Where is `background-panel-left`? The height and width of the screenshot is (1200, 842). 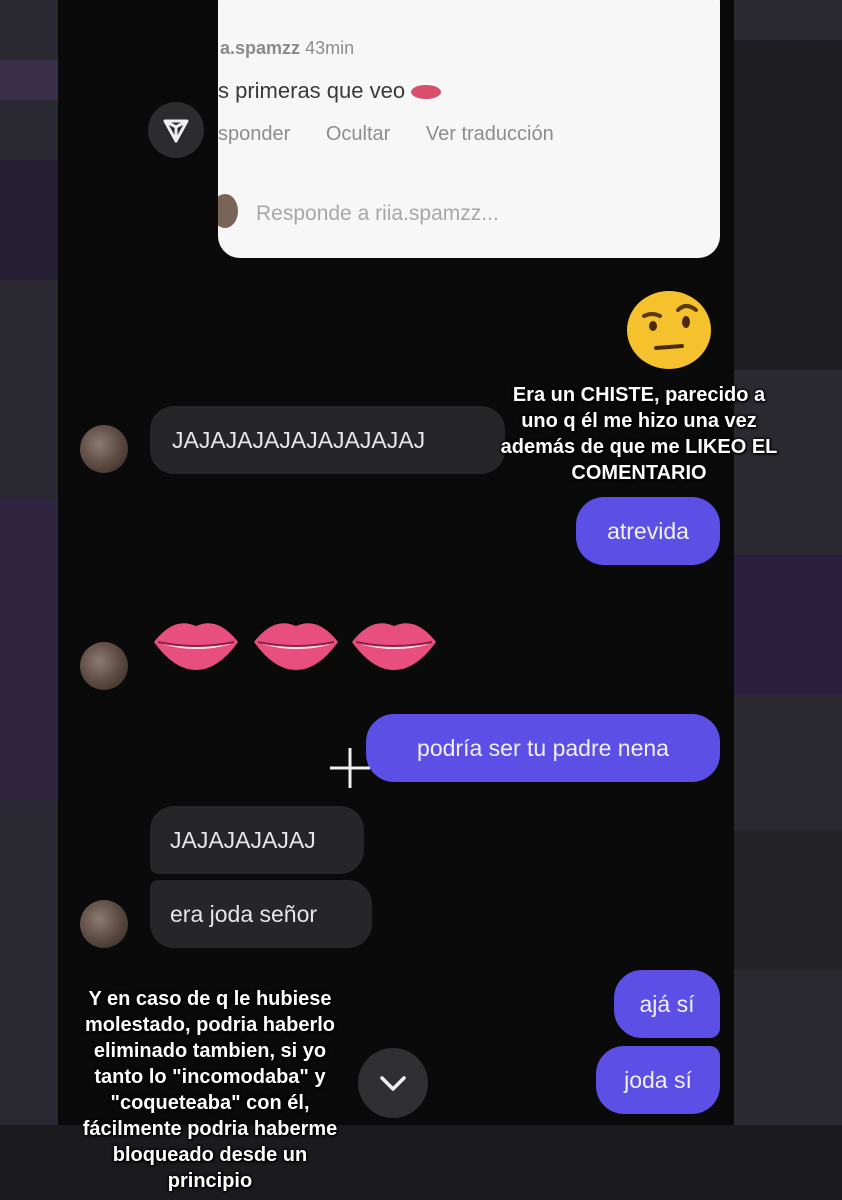
background-panel-left is located at coordinates (29, 600).